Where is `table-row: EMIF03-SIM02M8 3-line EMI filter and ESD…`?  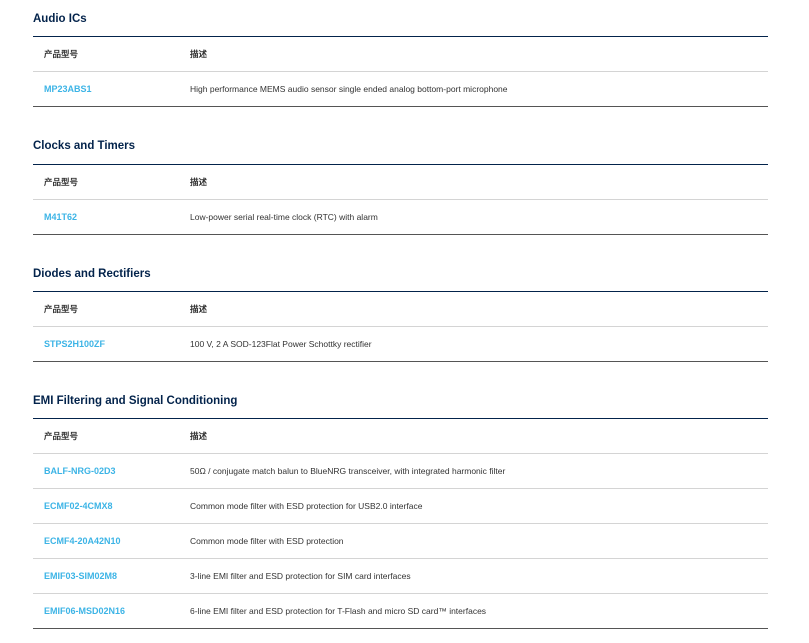 table-row: EMIF03-SIM02M8 3-line EMI filter and ESD… is located at coordinates (400, 576).